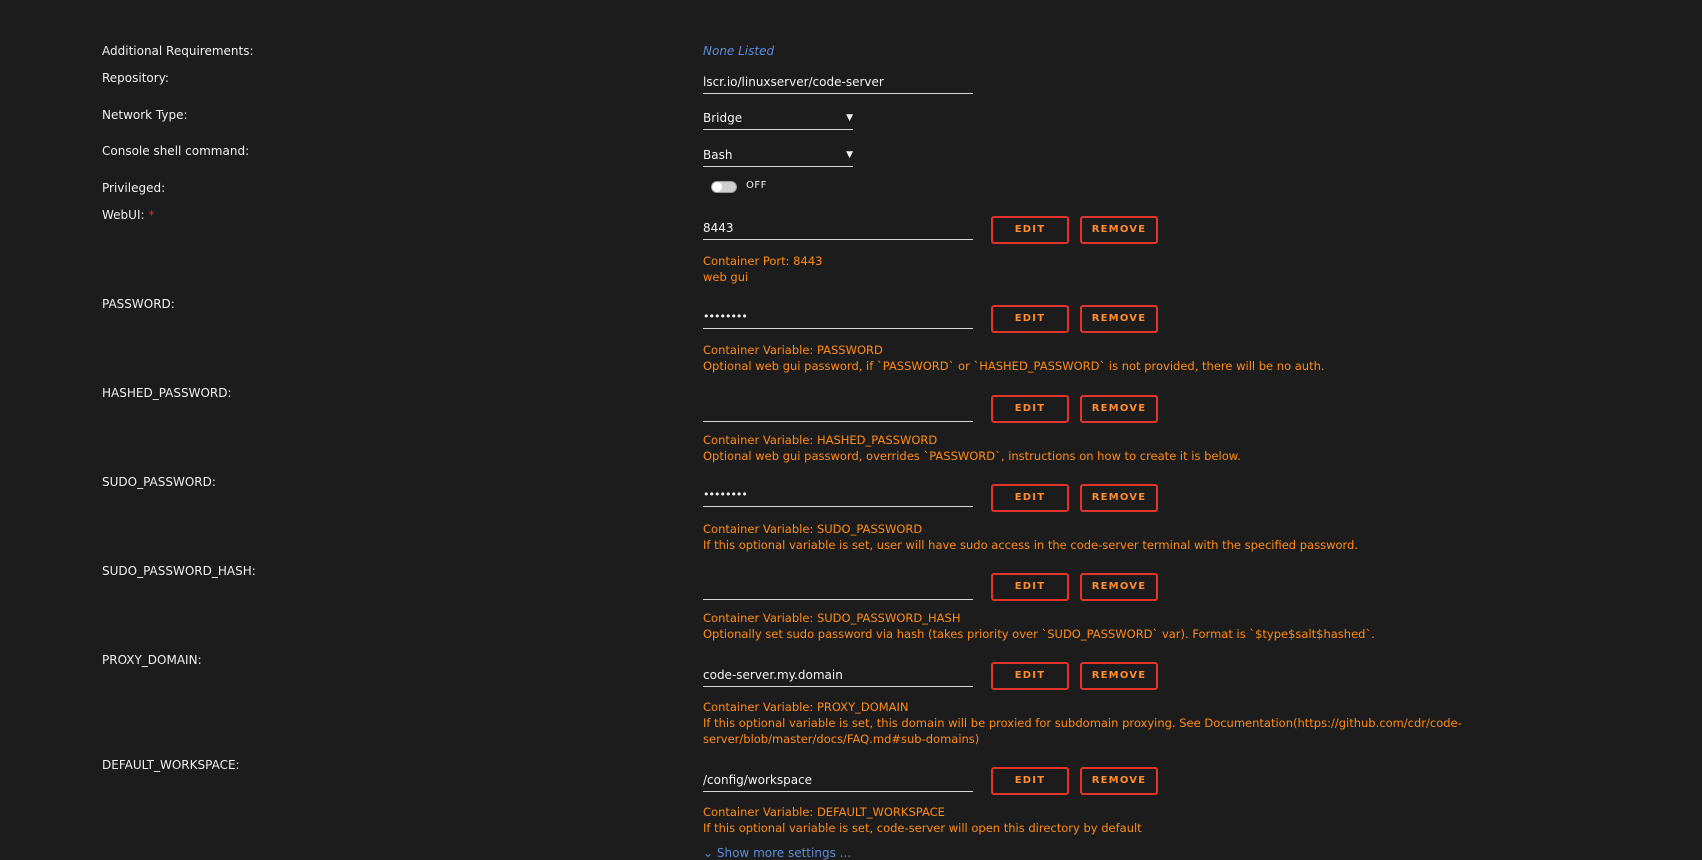  Describe the element at coordinates (152, 660) in the screenshot. I see `proxy-domain-label: PROXY_DOMAIN:` at that location.